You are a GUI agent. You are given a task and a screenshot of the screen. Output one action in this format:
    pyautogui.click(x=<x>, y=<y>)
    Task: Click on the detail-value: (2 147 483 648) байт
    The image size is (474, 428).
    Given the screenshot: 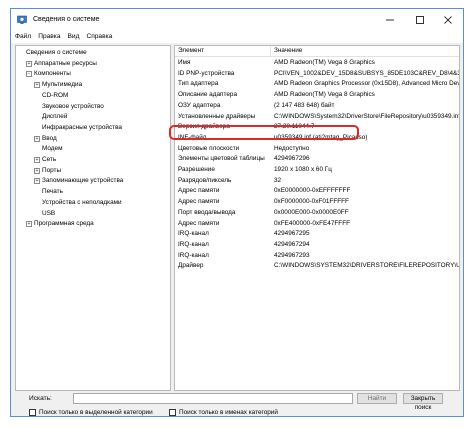 What is the action you would take?
    pyautogui.click(x=304, y=105)
    